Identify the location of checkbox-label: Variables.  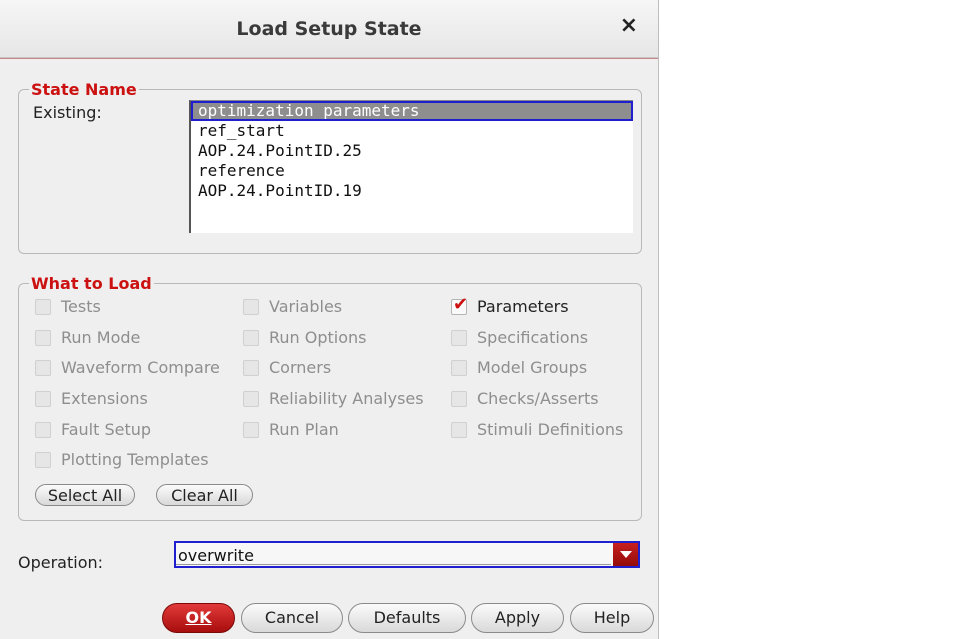
(306, 306).